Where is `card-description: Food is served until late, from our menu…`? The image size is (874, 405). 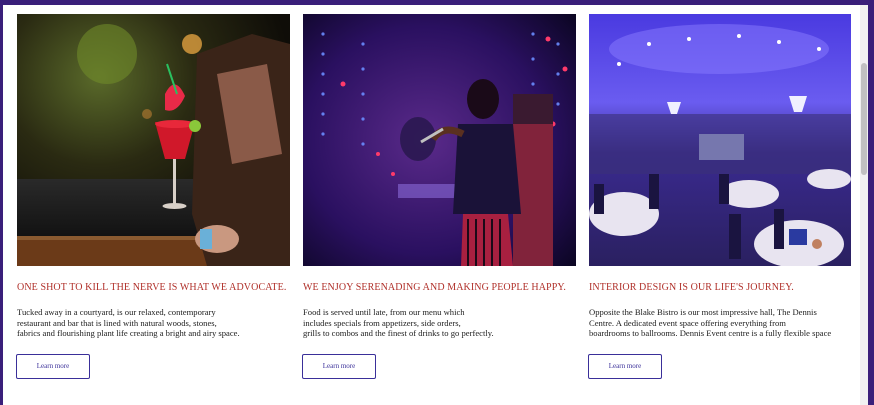 card-description: Food is served until late, from our menu… is located at coordinates (398, 323).